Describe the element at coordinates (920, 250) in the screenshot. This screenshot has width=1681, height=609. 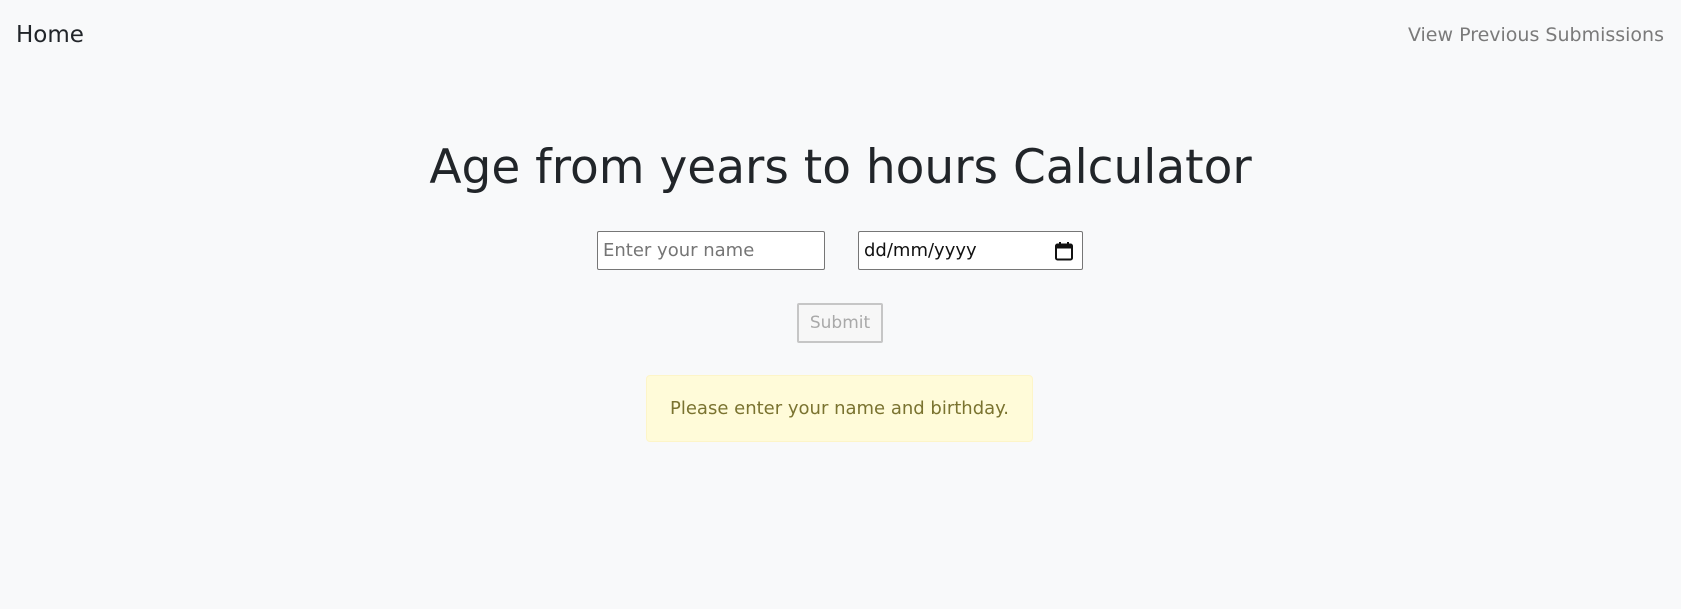
I see `date-input-placeholder: dd/mm/yyyy` at that location.